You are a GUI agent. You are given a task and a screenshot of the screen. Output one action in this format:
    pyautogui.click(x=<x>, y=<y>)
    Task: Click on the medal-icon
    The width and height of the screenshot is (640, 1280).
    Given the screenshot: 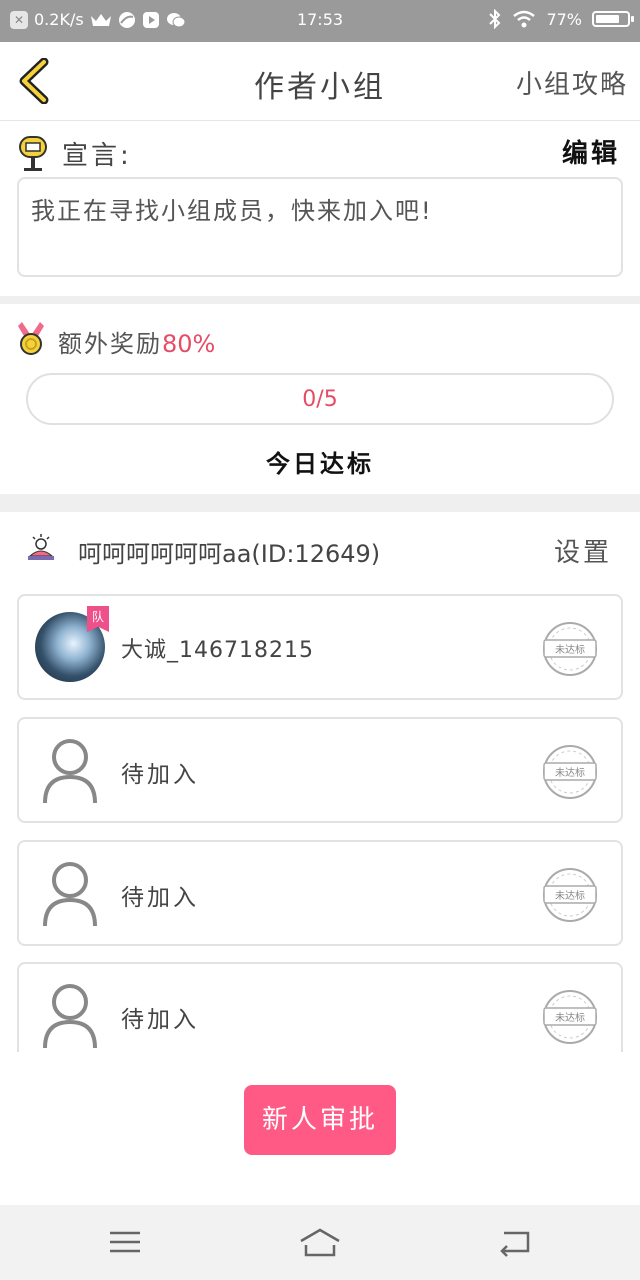 What is the action you would take?
    pyautogui.click(x=31, y=338)
    